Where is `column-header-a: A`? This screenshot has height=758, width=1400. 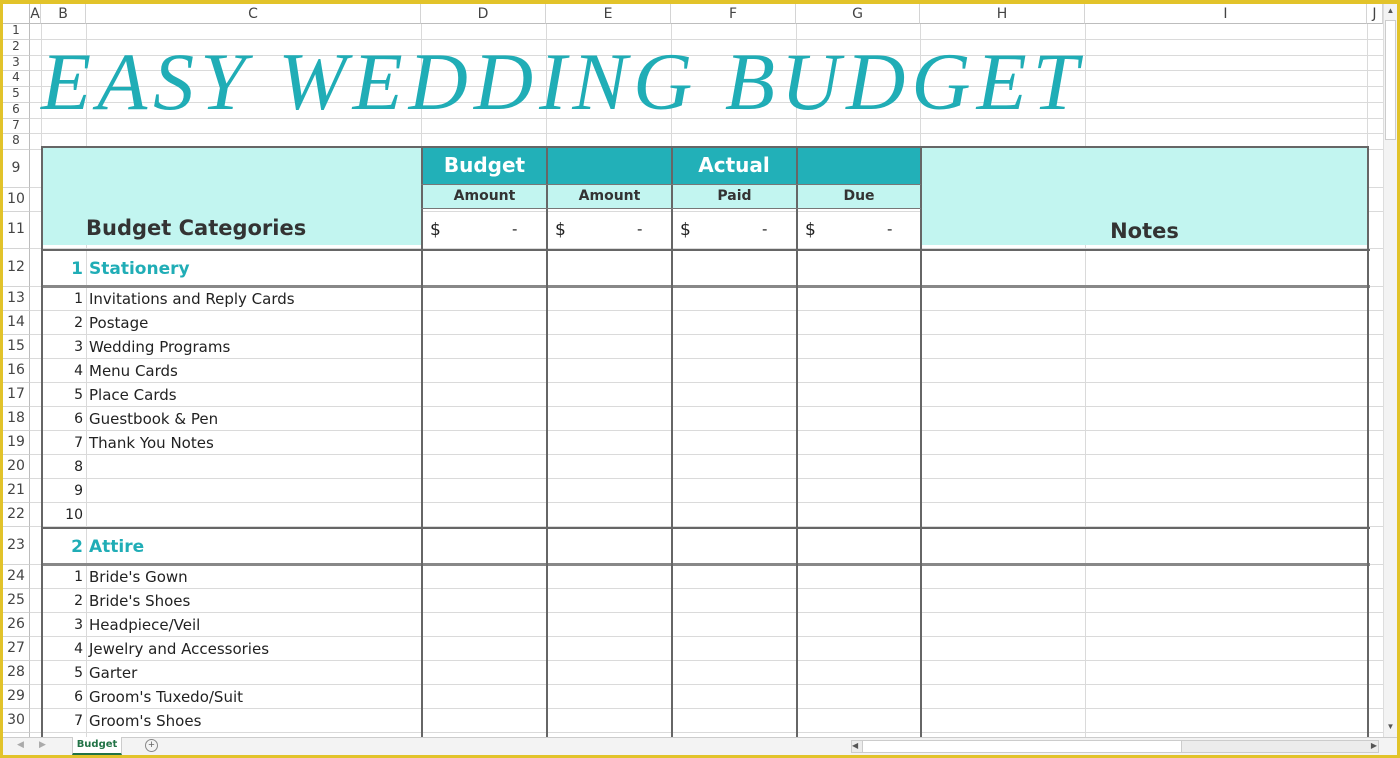
column-header-a: A is located at coordinates (35, 14).